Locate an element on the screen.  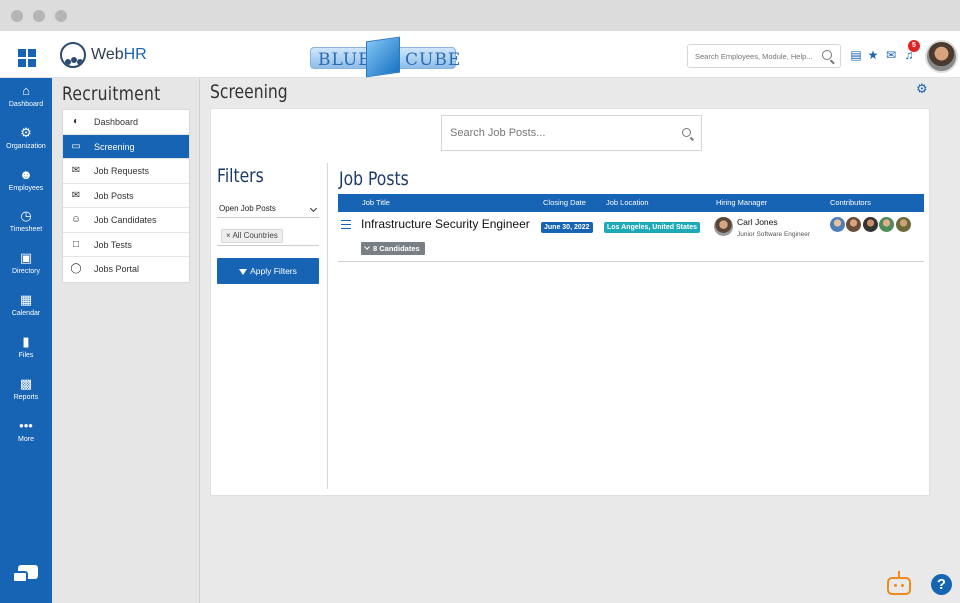
browser-chrome is located at coordinates (480, 15).